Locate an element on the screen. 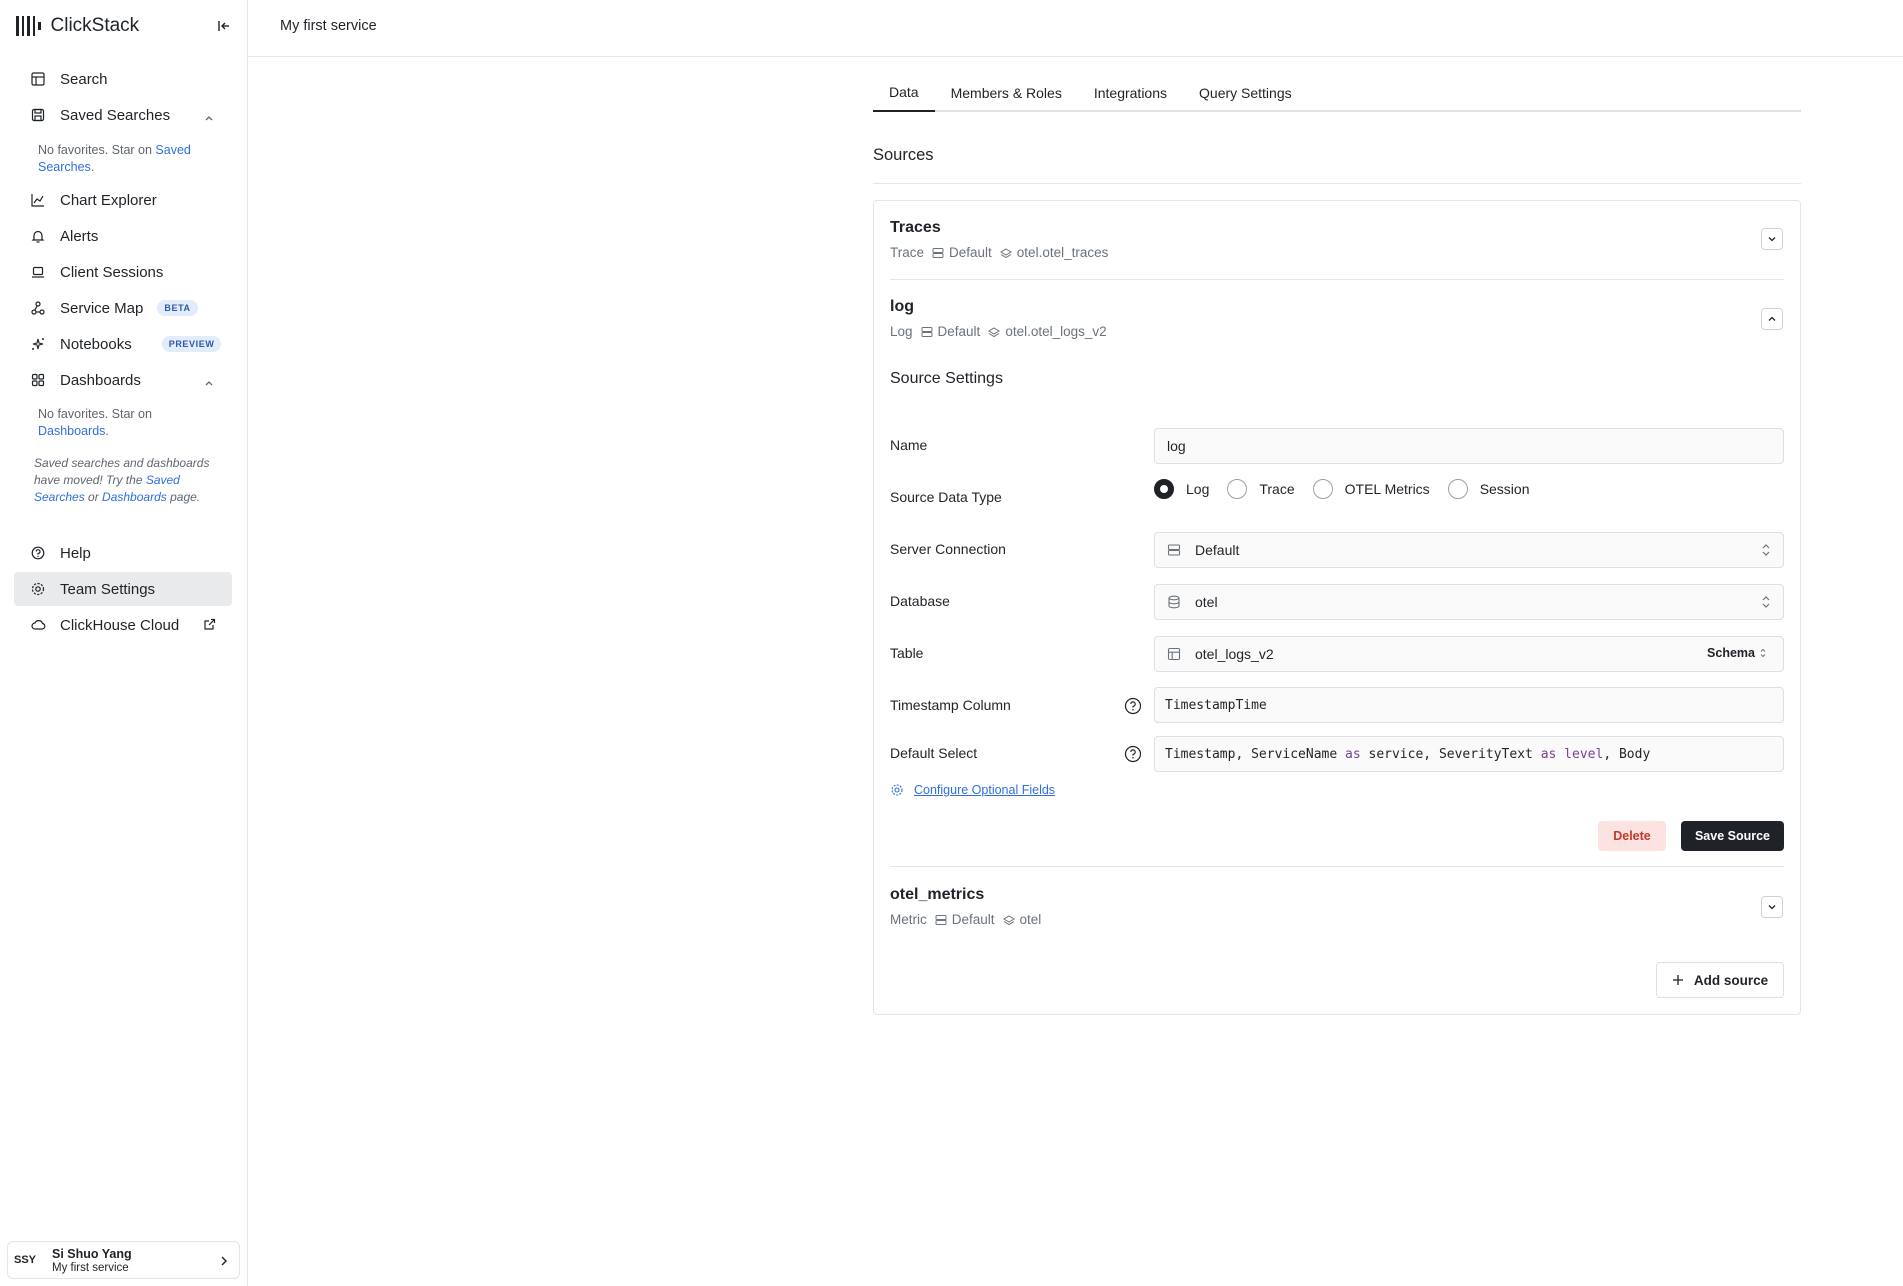 The image size is (1903, 1286). graph-nodes-icon is located at coordinates (38, 308).